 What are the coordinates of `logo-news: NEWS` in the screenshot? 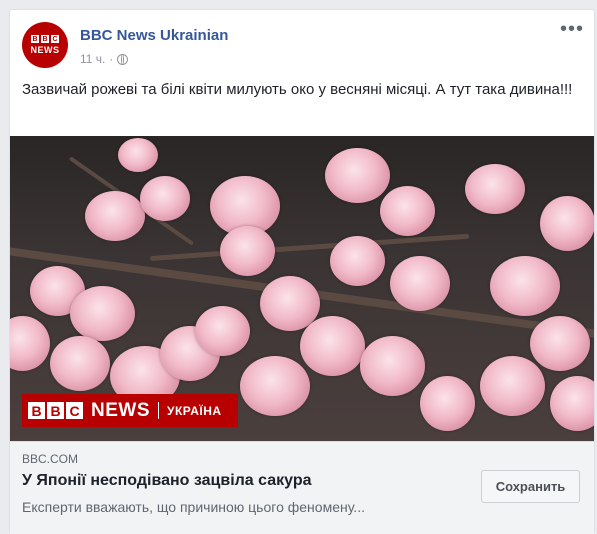 It's located at (120, 410).